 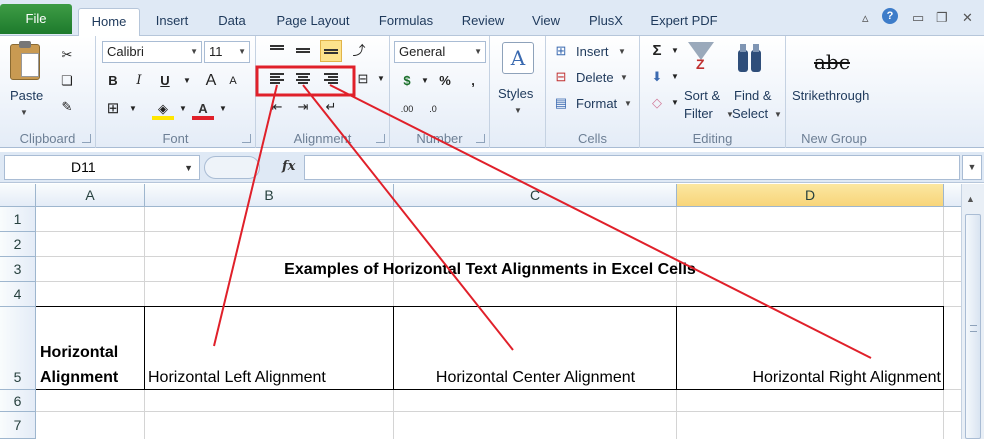 What do you see at coordinates (702, 60) in the screenshot?
I see `sort-filter-icon: Z` at bounding box center [702, 60].